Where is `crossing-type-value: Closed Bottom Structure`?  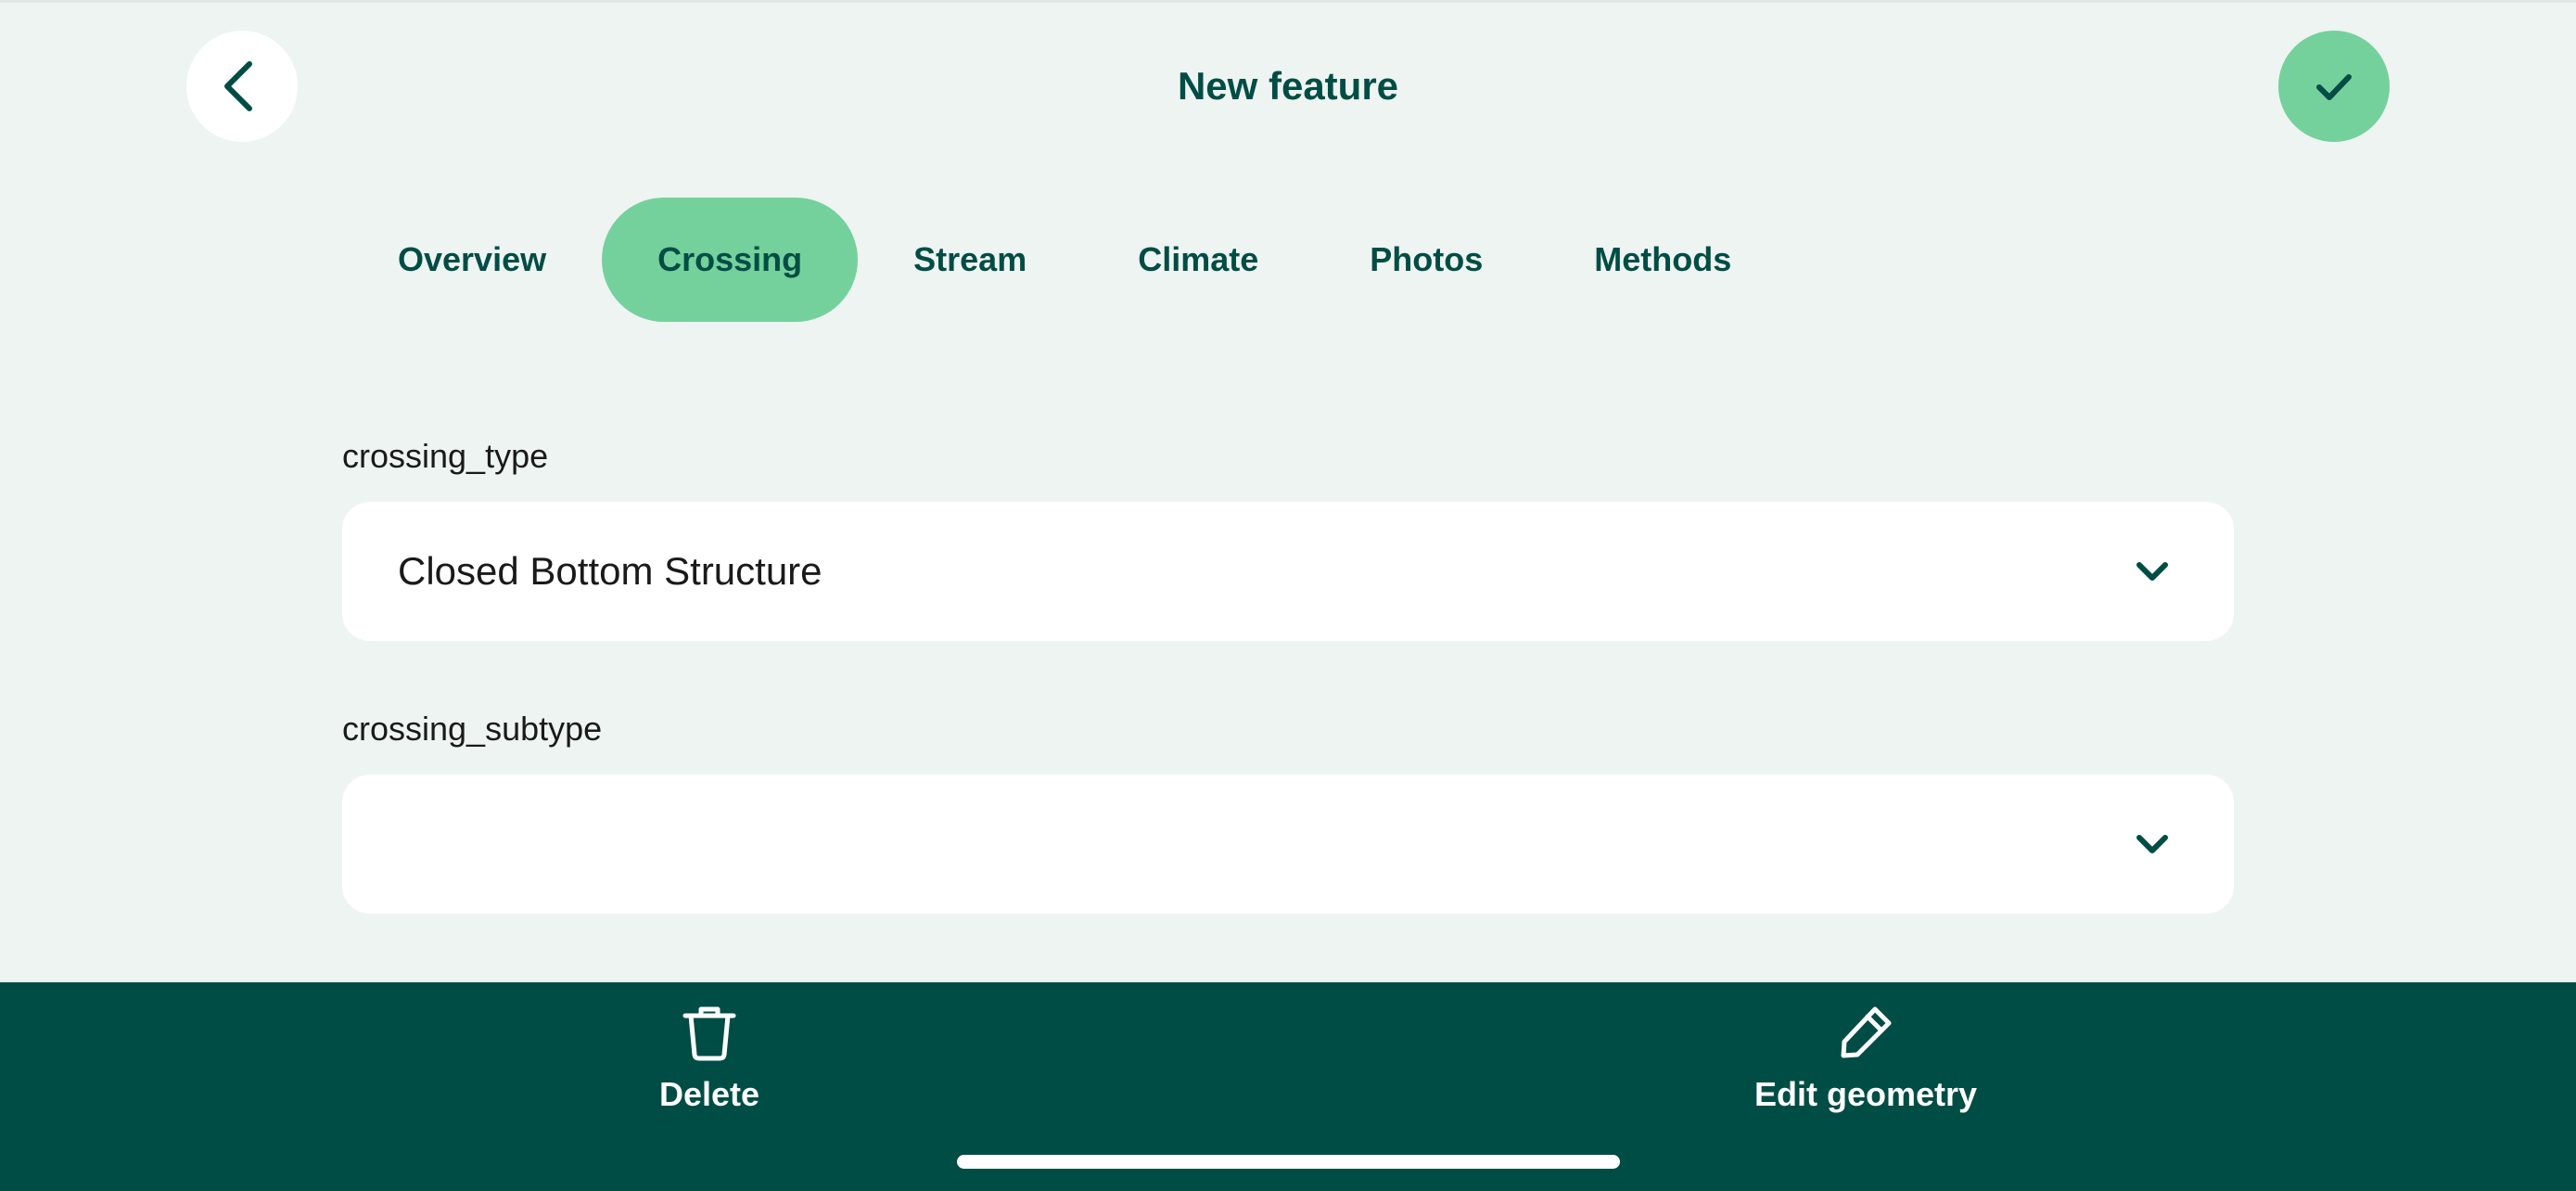 crossing-type-value: Closed Bottom Structure is located at coordinates (610, 571).